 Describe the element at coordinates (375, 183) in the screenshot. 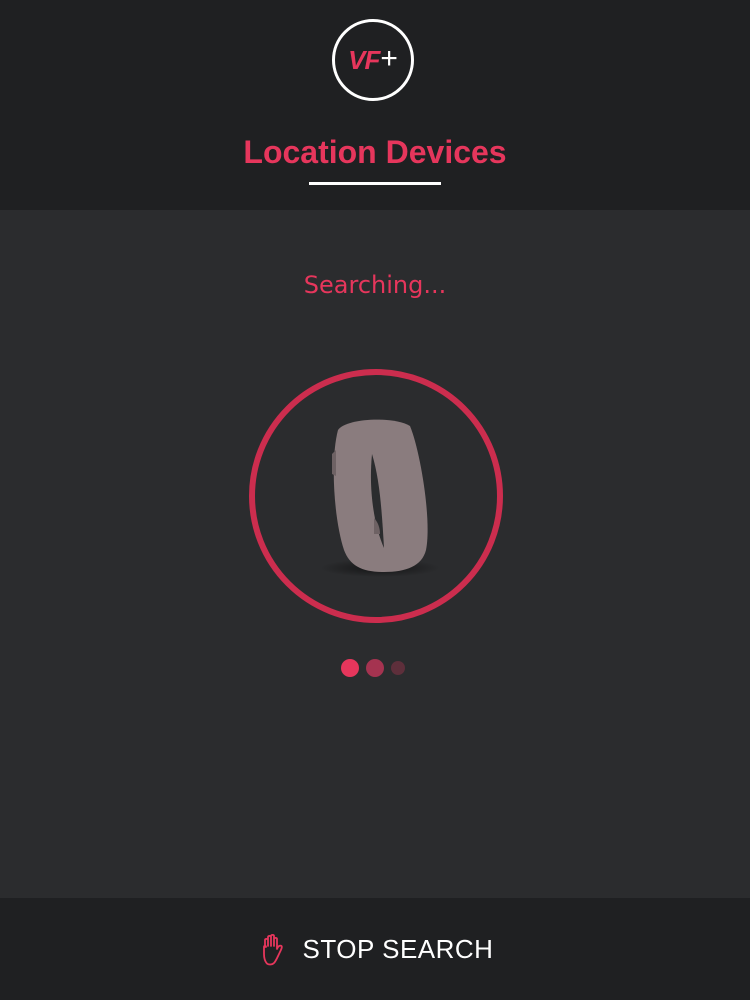

I see `title-underline` at that location.